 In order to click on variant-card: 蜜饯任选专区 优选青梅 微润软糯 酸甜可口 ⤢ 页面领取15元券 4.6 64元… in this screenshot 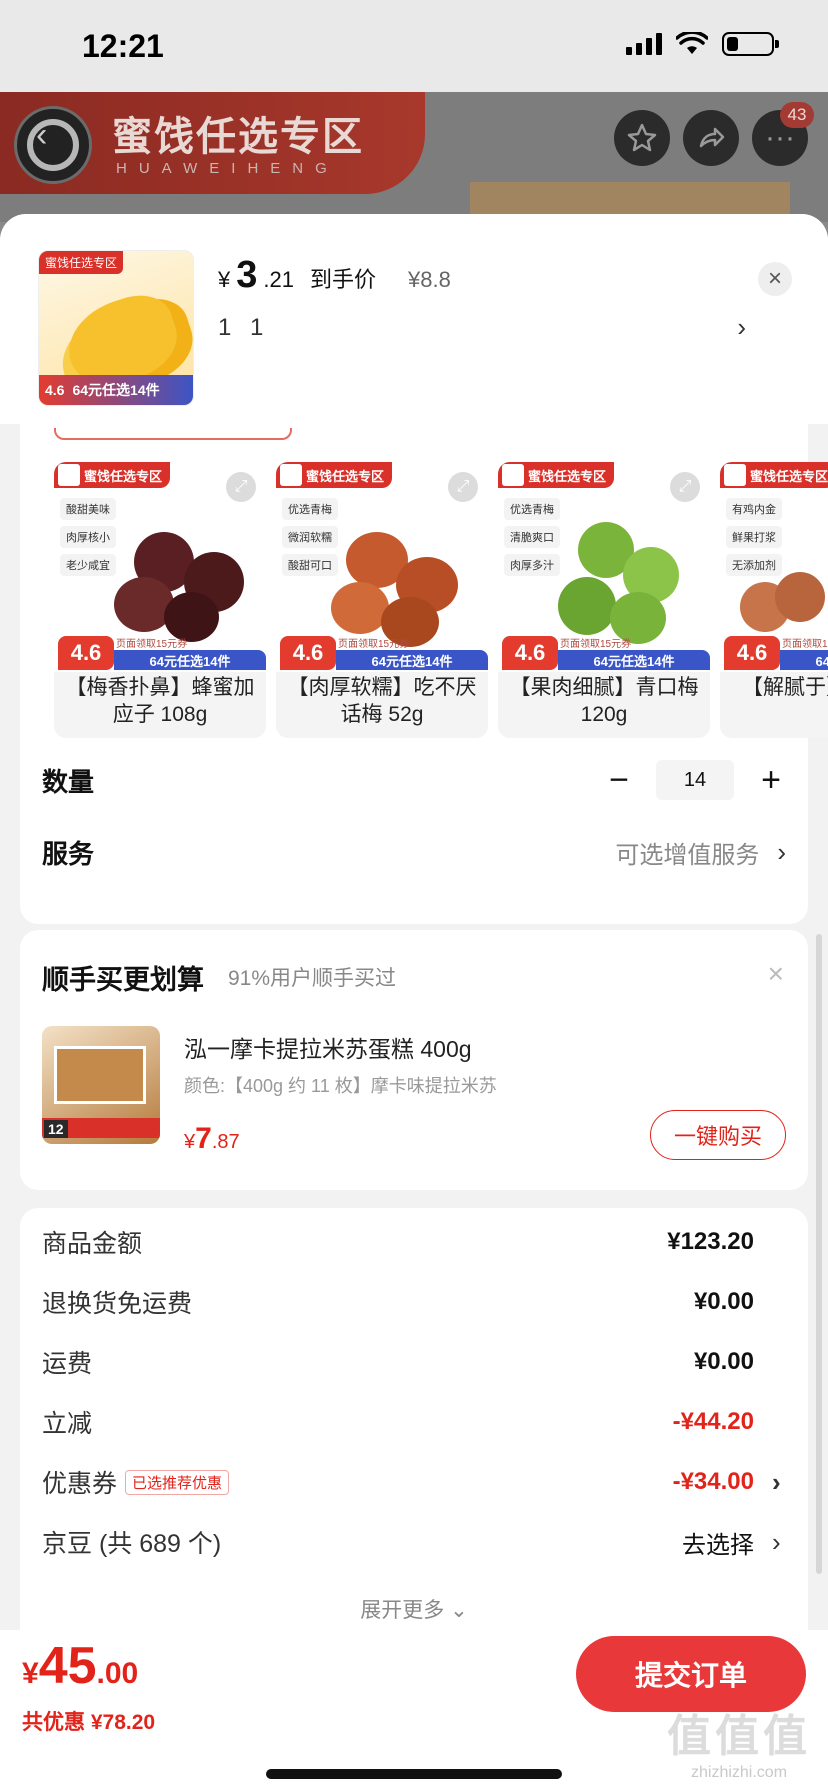, I will do `click(382, 600)`.